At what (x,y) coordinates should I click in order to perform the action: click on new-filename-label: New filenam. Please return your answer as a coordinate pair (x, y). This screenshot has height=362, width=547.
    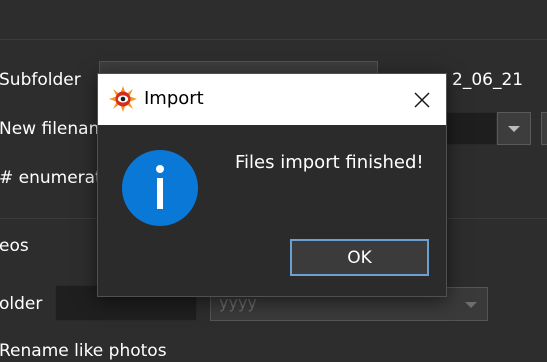
    Looking at the image, I should click on (53, 129).